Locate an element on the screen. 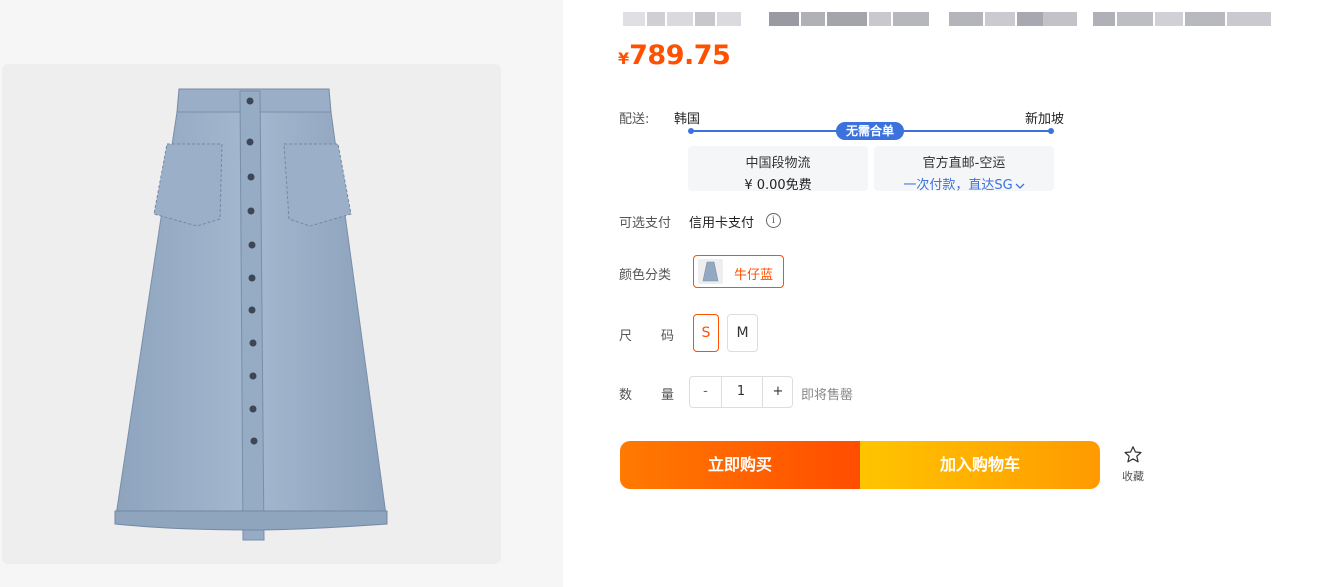  shipping-destination: 新加坡 is located at coordinates (1045, 119).